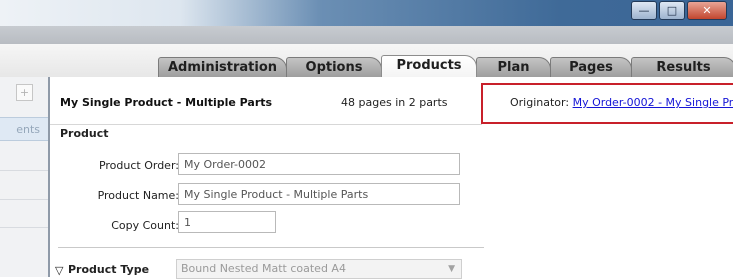  Describe the element at coordinates (451, 269) in the screenshot. I see `chevron-down-icon: ▼` at that location.